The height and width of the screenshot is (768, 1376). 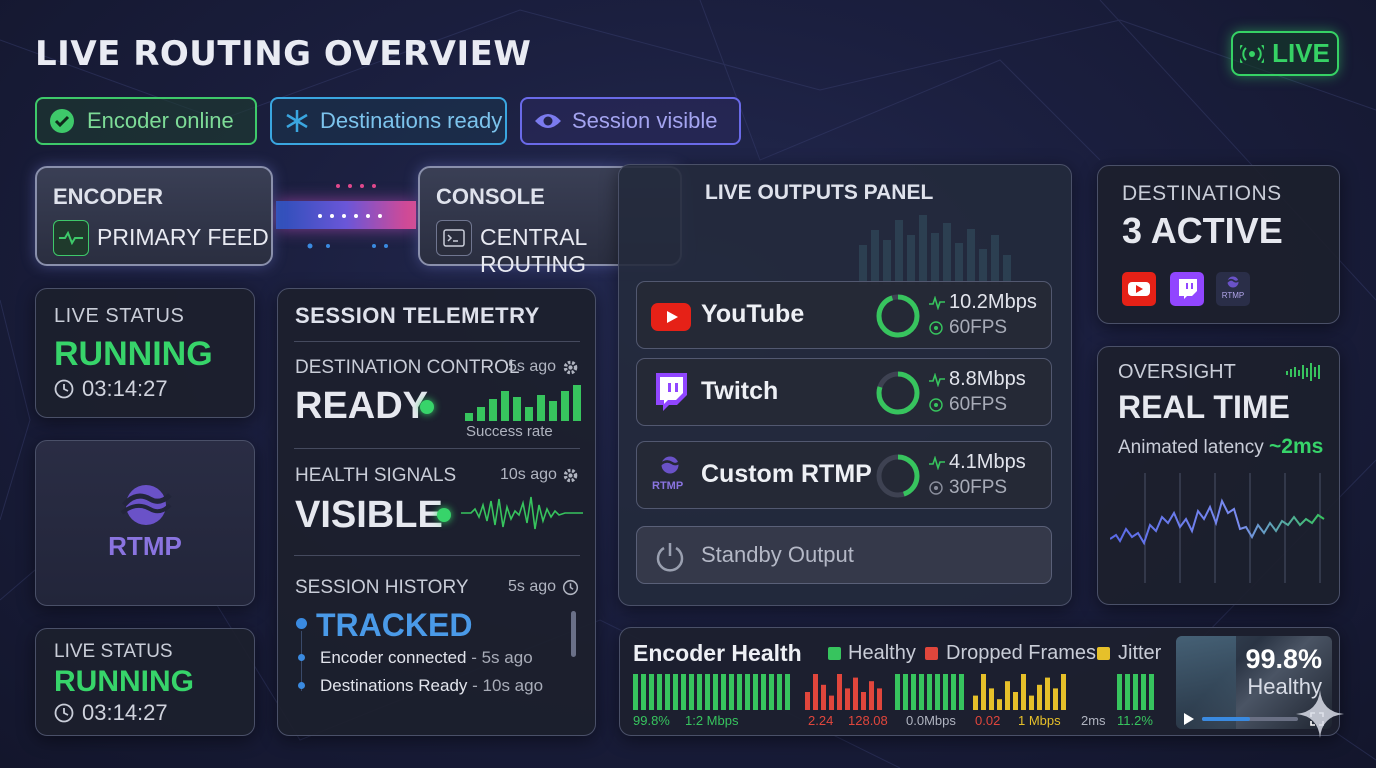 I want to click on chip-label: Encoder online, so click(x=160, y=120).